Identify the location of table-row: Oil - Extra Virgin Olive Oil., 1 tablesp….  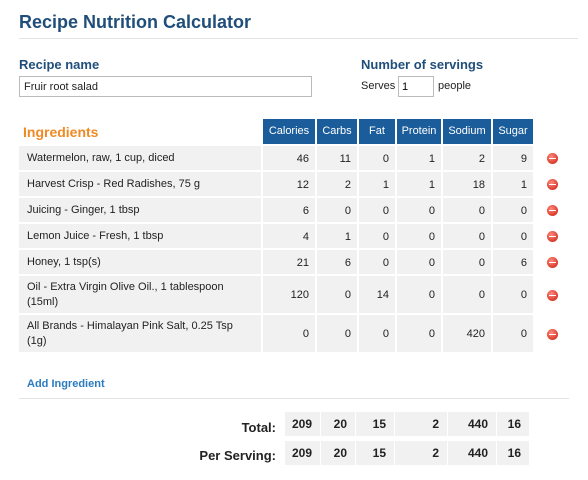
(294, 295).